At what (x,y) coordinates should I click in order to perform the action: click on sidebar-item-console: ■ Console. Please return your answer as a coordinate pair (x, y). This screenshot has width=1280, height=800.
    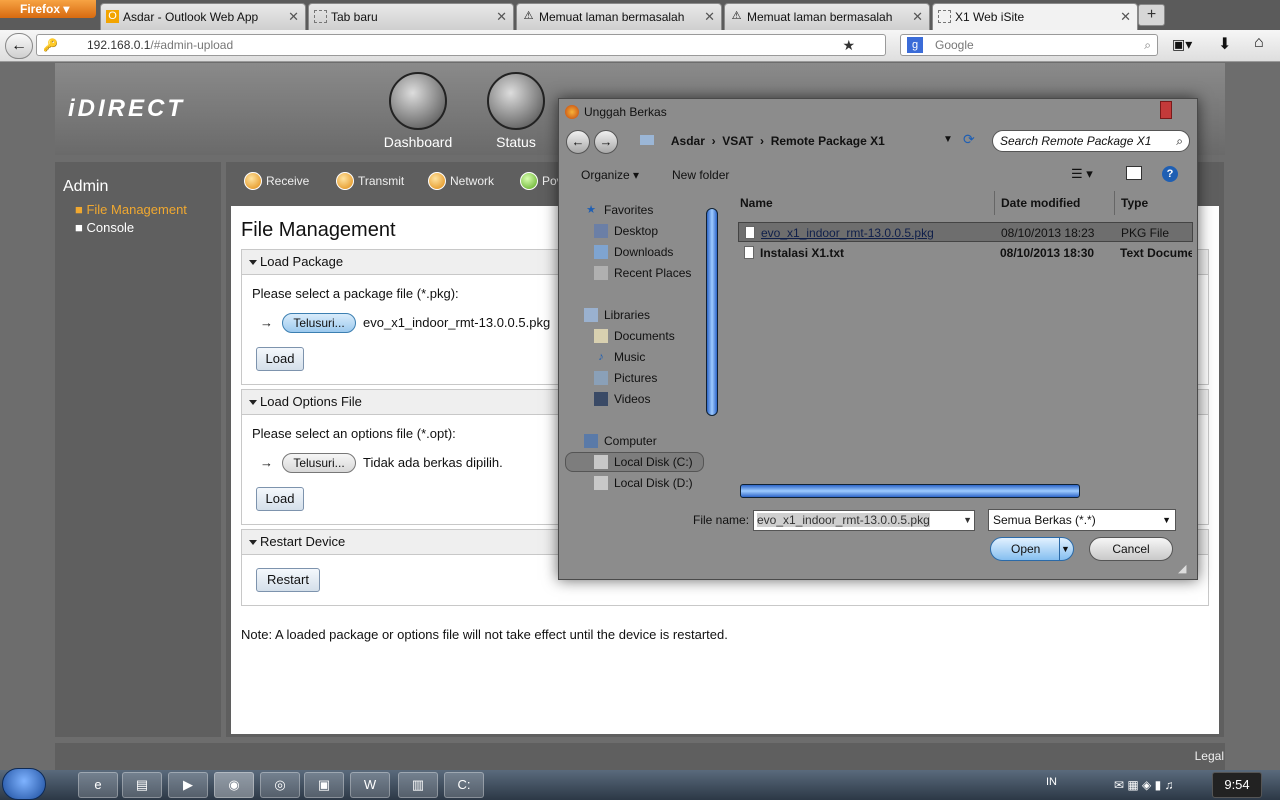
    Looking at the image, I should click on (104, 227).